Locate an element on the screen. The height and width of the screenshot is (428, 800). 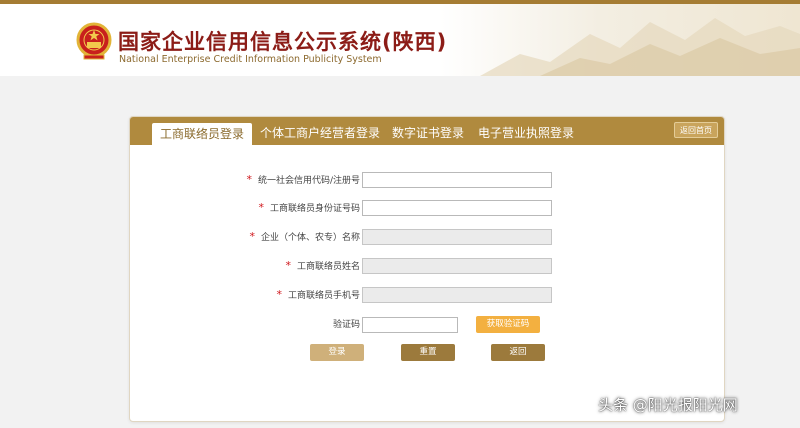
site-title: 国家企业信用信息公示系统(陕西) is located at coordinates (283, 42).